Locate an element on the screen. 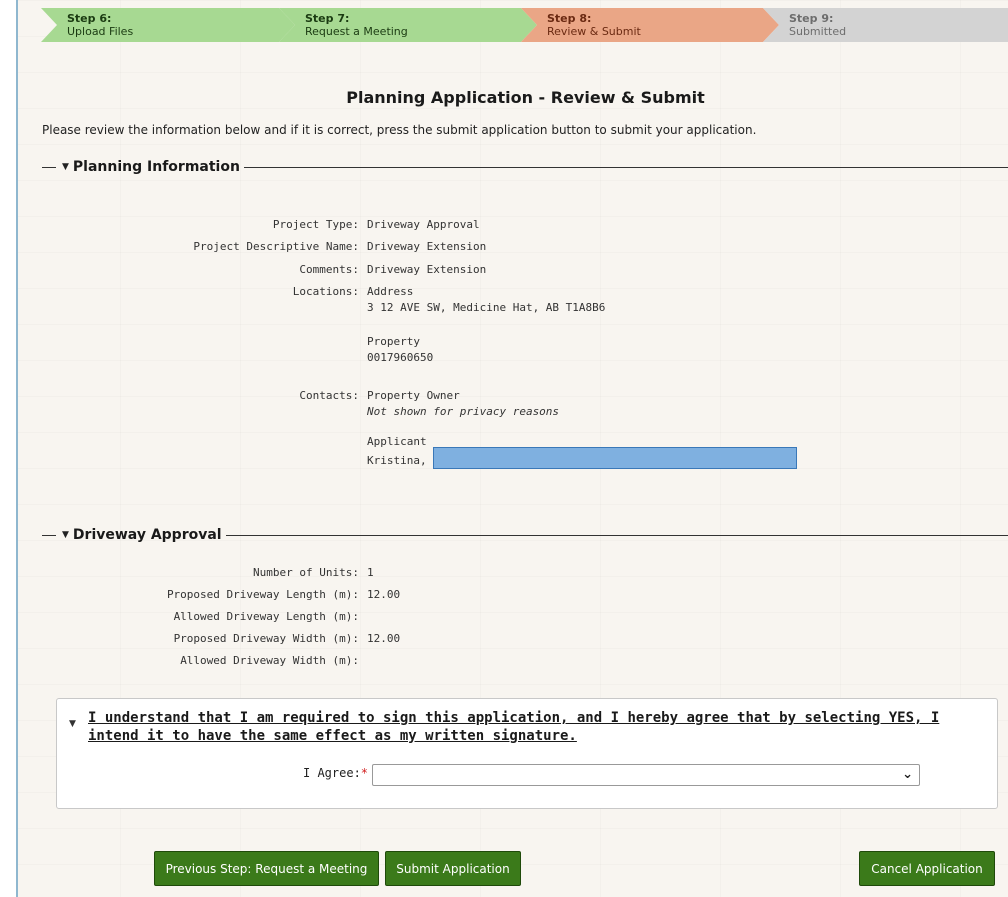 The height and width of the screenshot is (897, 1008). proposed-length-row: Proposed Driveway Length (m): 12.00 is located at coordinates (214, 595).